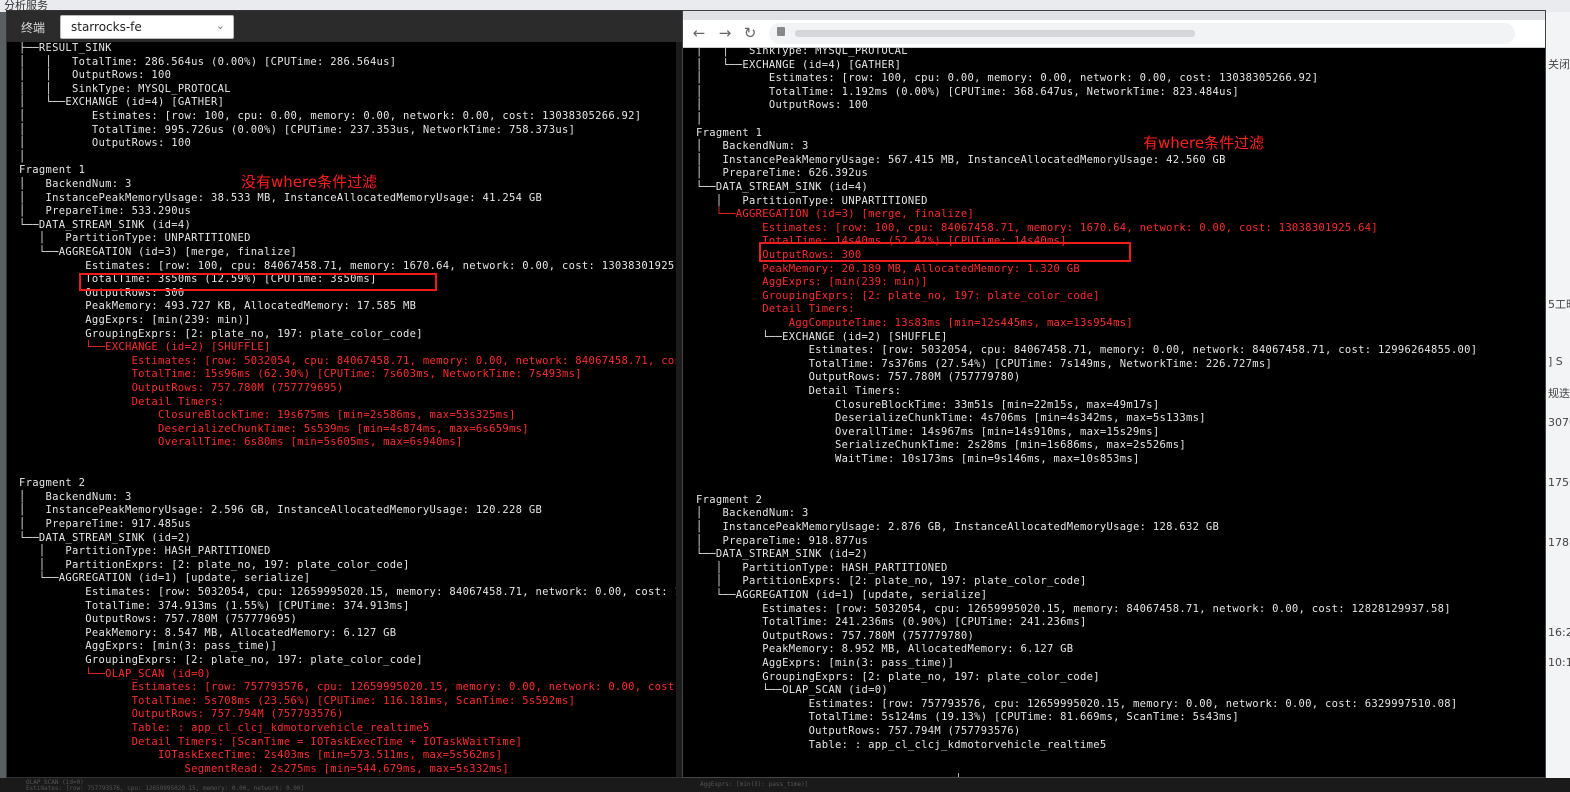 This screenshot has height=792, width=1570. I want to click on back-arrow-icon: ←, so click(699, 33).